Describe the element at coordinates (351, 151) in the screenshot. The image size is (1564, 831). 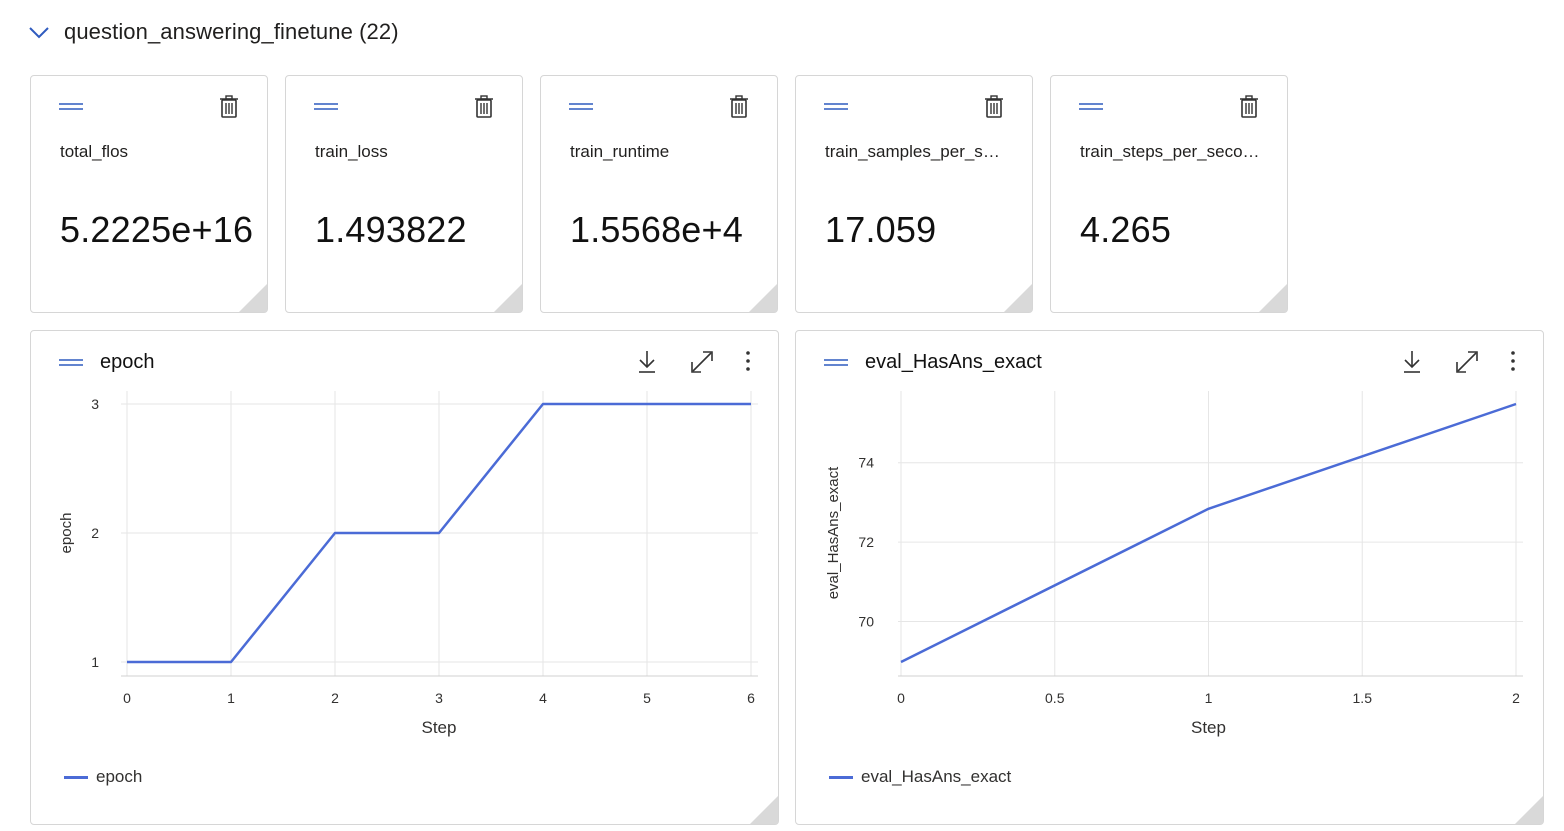
I see `metric-label: train_loss` at that location.